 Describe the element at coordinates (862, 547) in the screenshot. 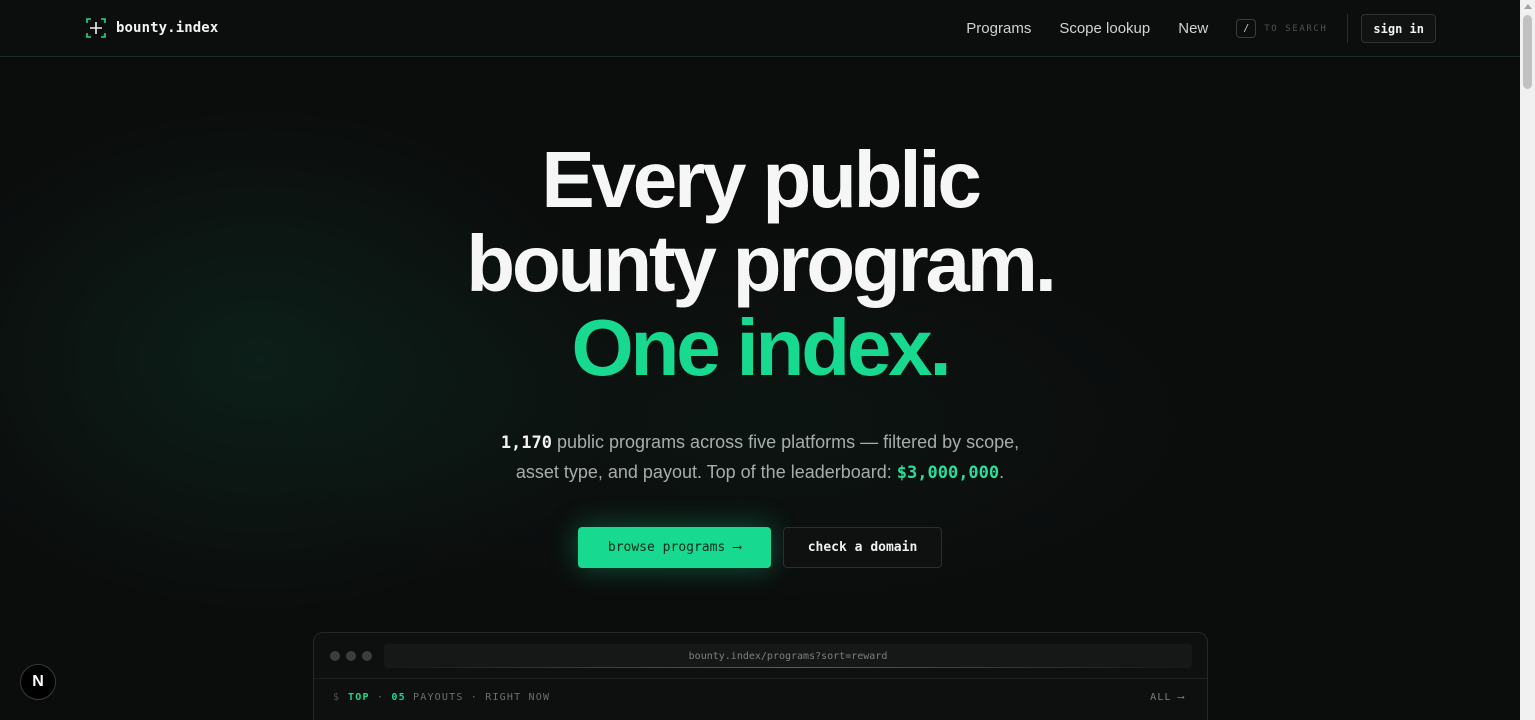

I see `check-domain-button: check a domain` at that location.